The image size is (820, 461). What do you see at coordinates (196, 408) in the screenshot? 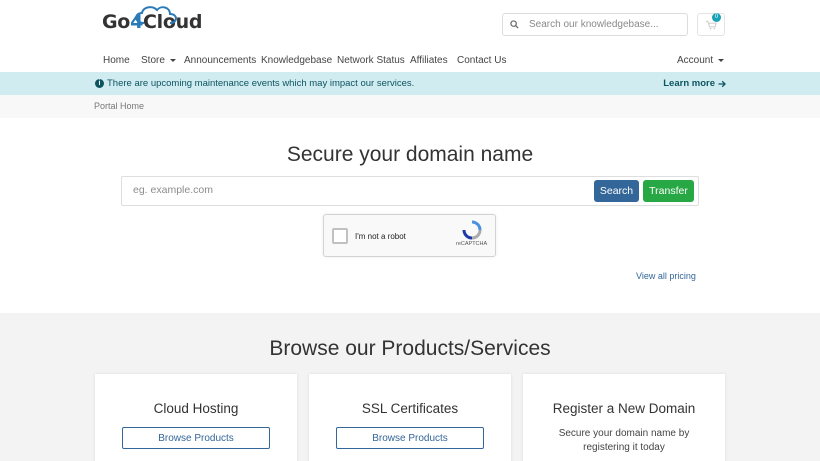
I see `card-title: Cloud Hosting` at bounding box center [196, 408].